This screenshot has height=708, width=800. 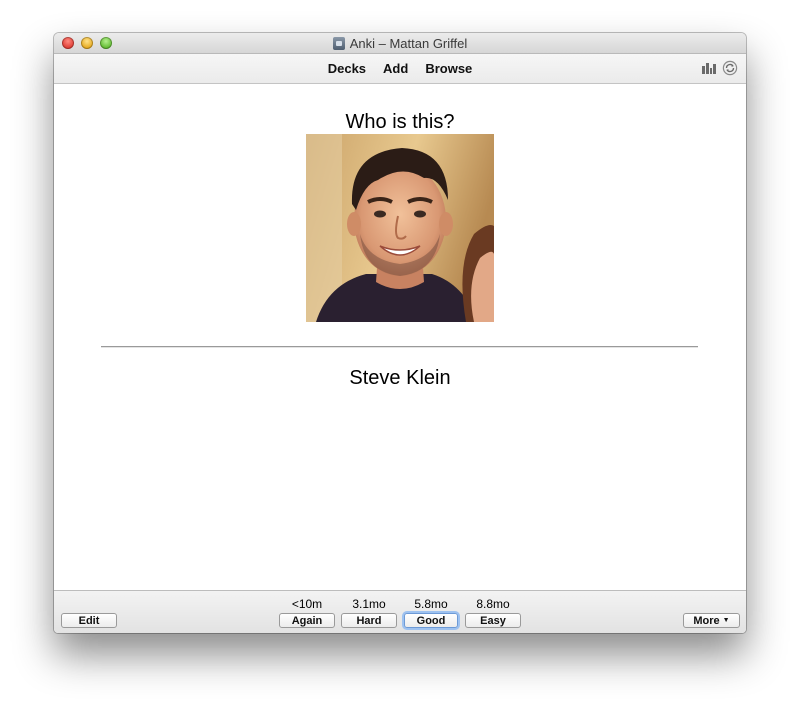 What do you see at coordinates (706, 620) in the screenshot?
I see `more-button-label: More` at bounding box center [706, 620].